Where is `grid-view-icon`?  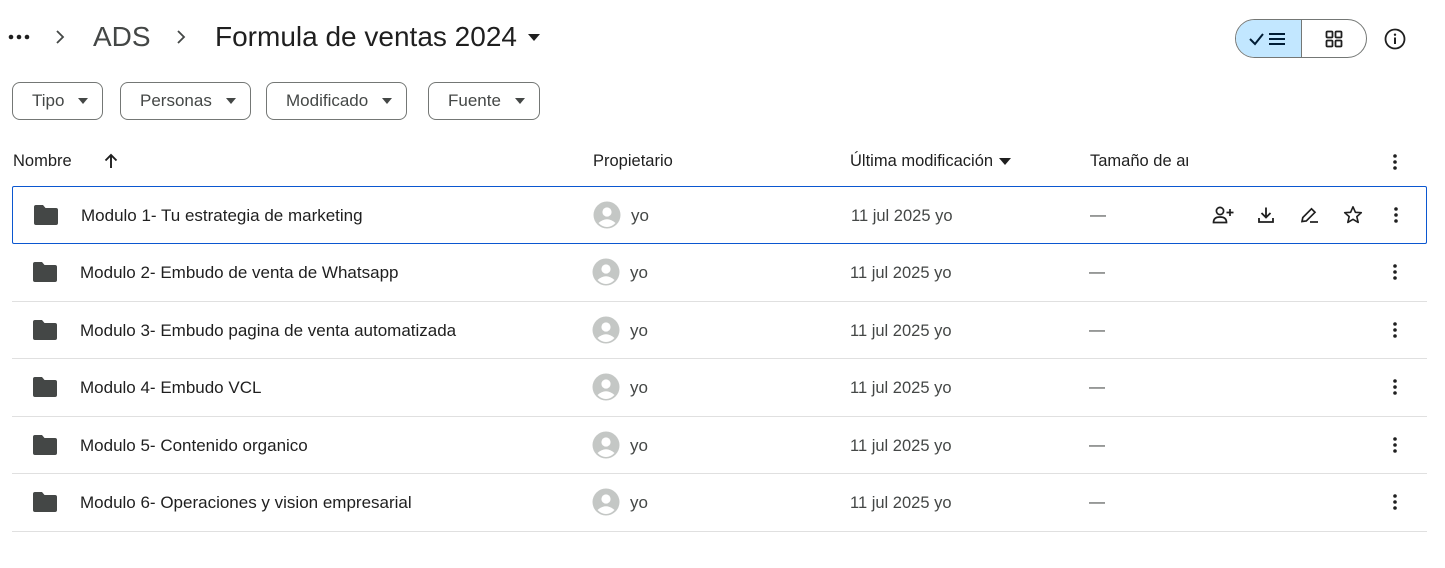
grid-view-icon is located at coordinates (1334, 39).